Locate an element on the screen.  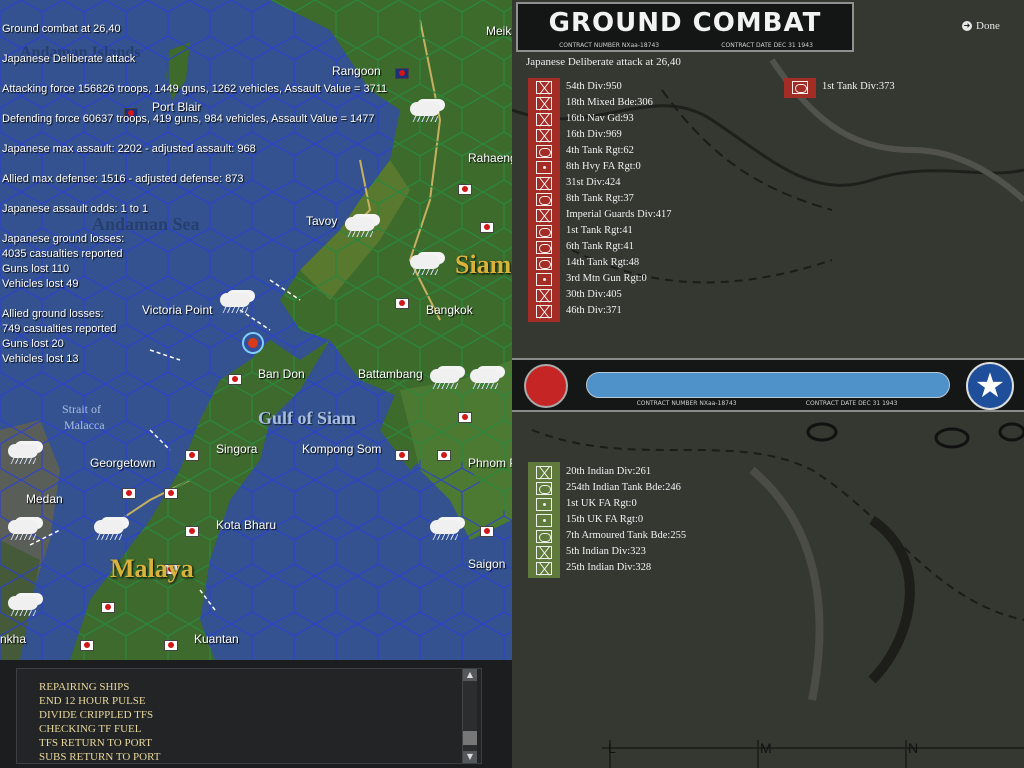
unit-name: 4th Tank Rgt:62 is located at coordinates (600, 150).